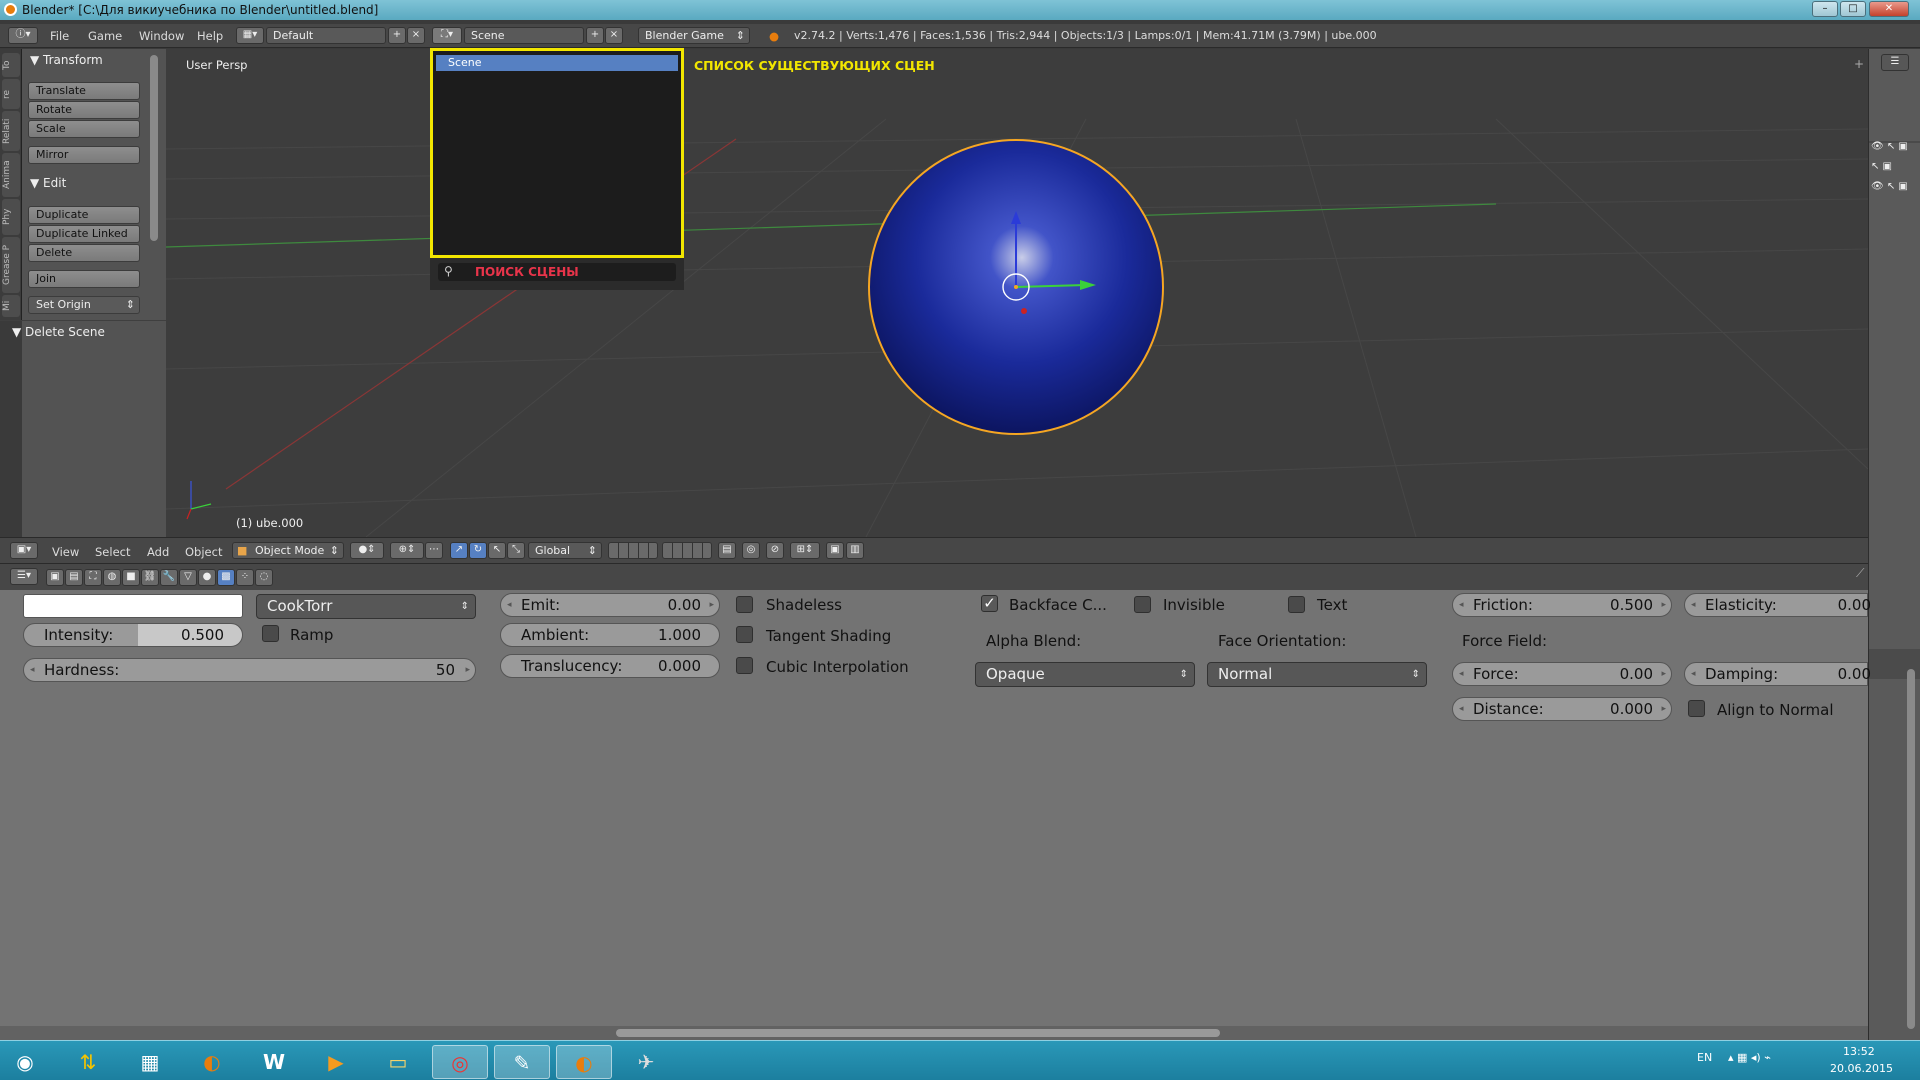 Image resolution: width=1920 pixels, height=1080 pixels. I want to click on elasticity-field: ◂ Elasticity: 0.00, so click(1777, 605).